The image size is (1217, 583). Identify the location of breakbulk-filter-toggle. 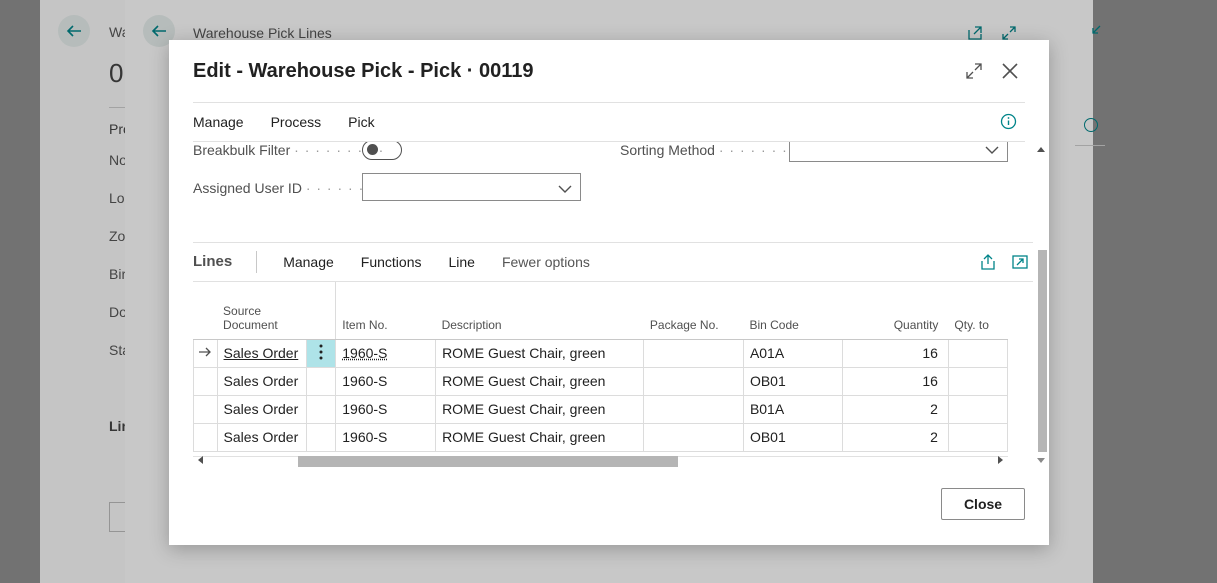
(382, 151).